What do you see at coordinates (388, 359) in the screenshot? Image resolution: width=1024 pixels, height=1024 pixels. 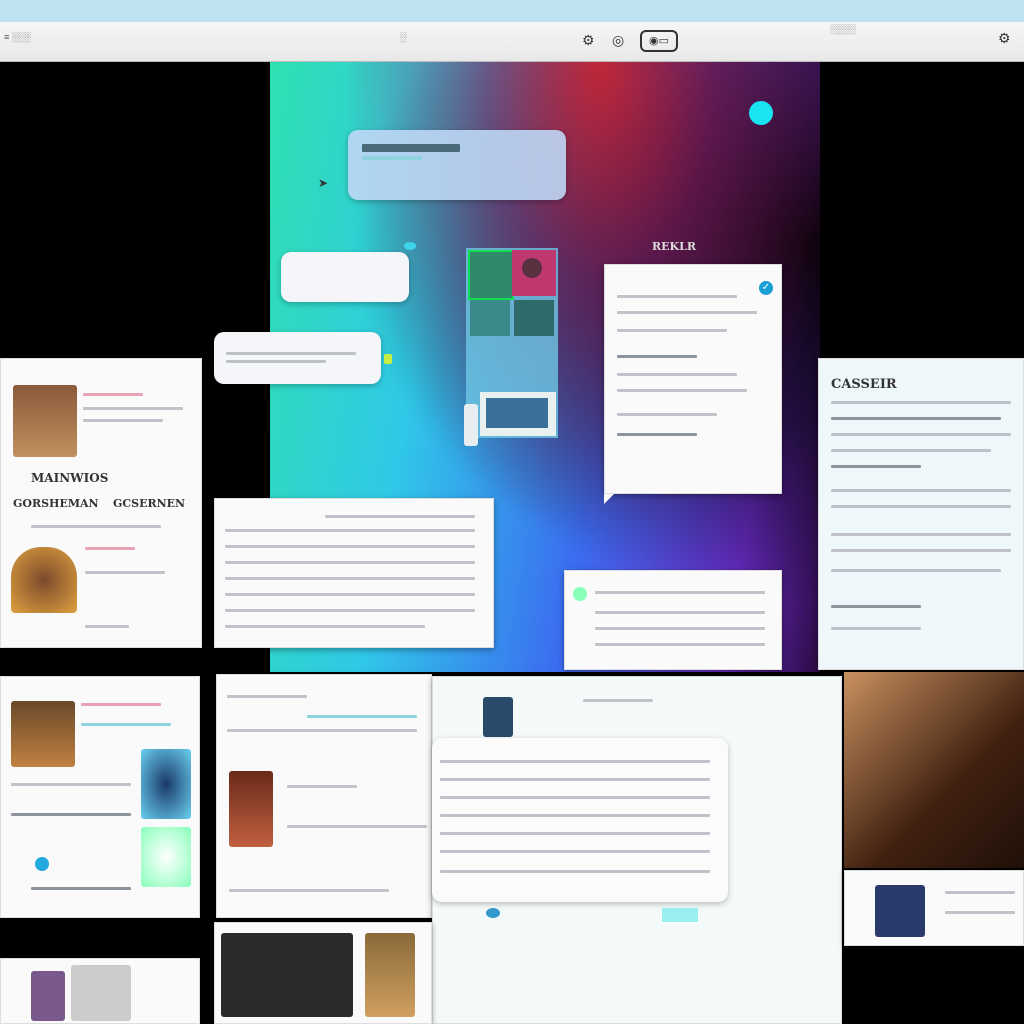 I see `bubble-marker` at bounding box center [388, 359].